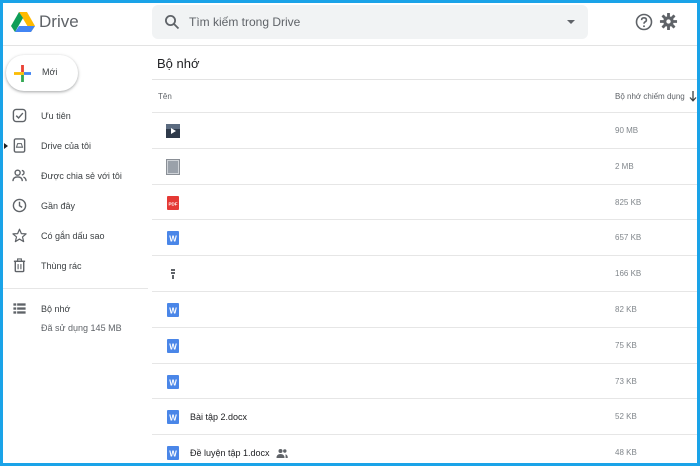  Describe the element at coordinates (626, 309) in the screenshot. I see `file-size: 82 KB` at that location.